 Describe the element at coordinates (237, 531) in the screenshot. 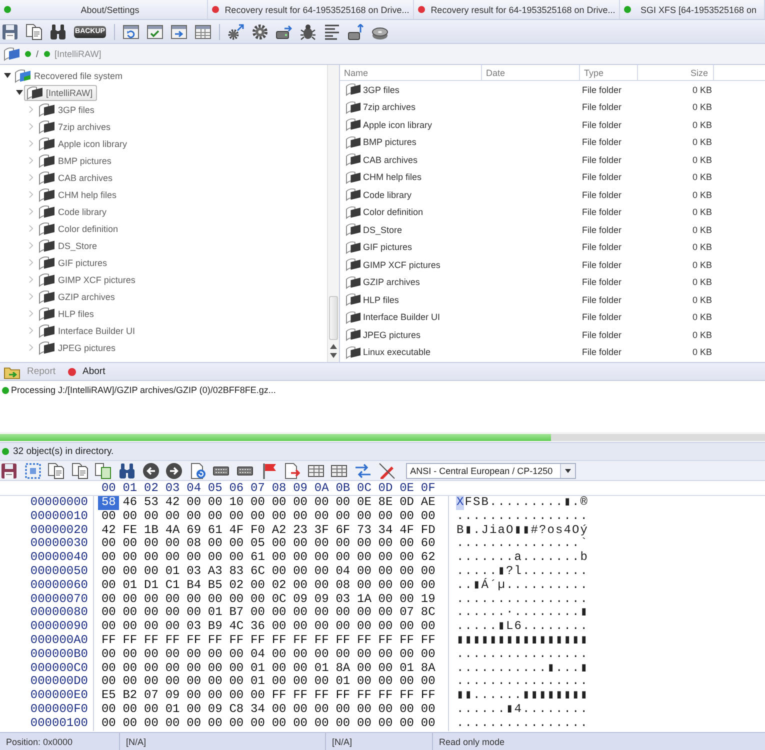

I see `hex-byte: 4F` at that location.